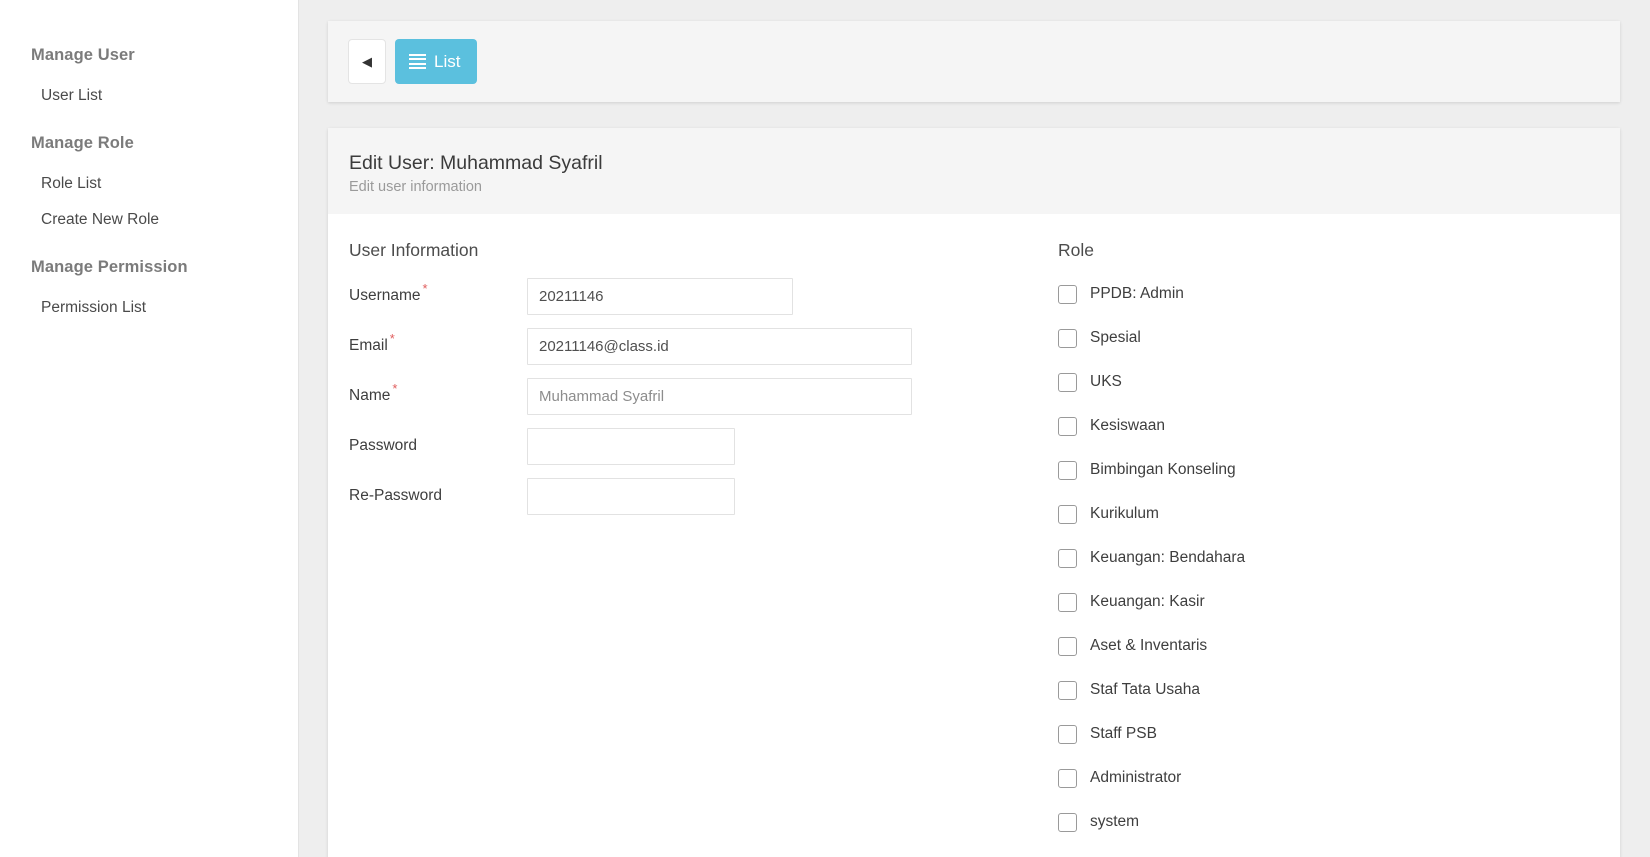  Describe the element at coordinates (1328, 735) in the screenshot. I see `role-item: Staff PSB` at that location.